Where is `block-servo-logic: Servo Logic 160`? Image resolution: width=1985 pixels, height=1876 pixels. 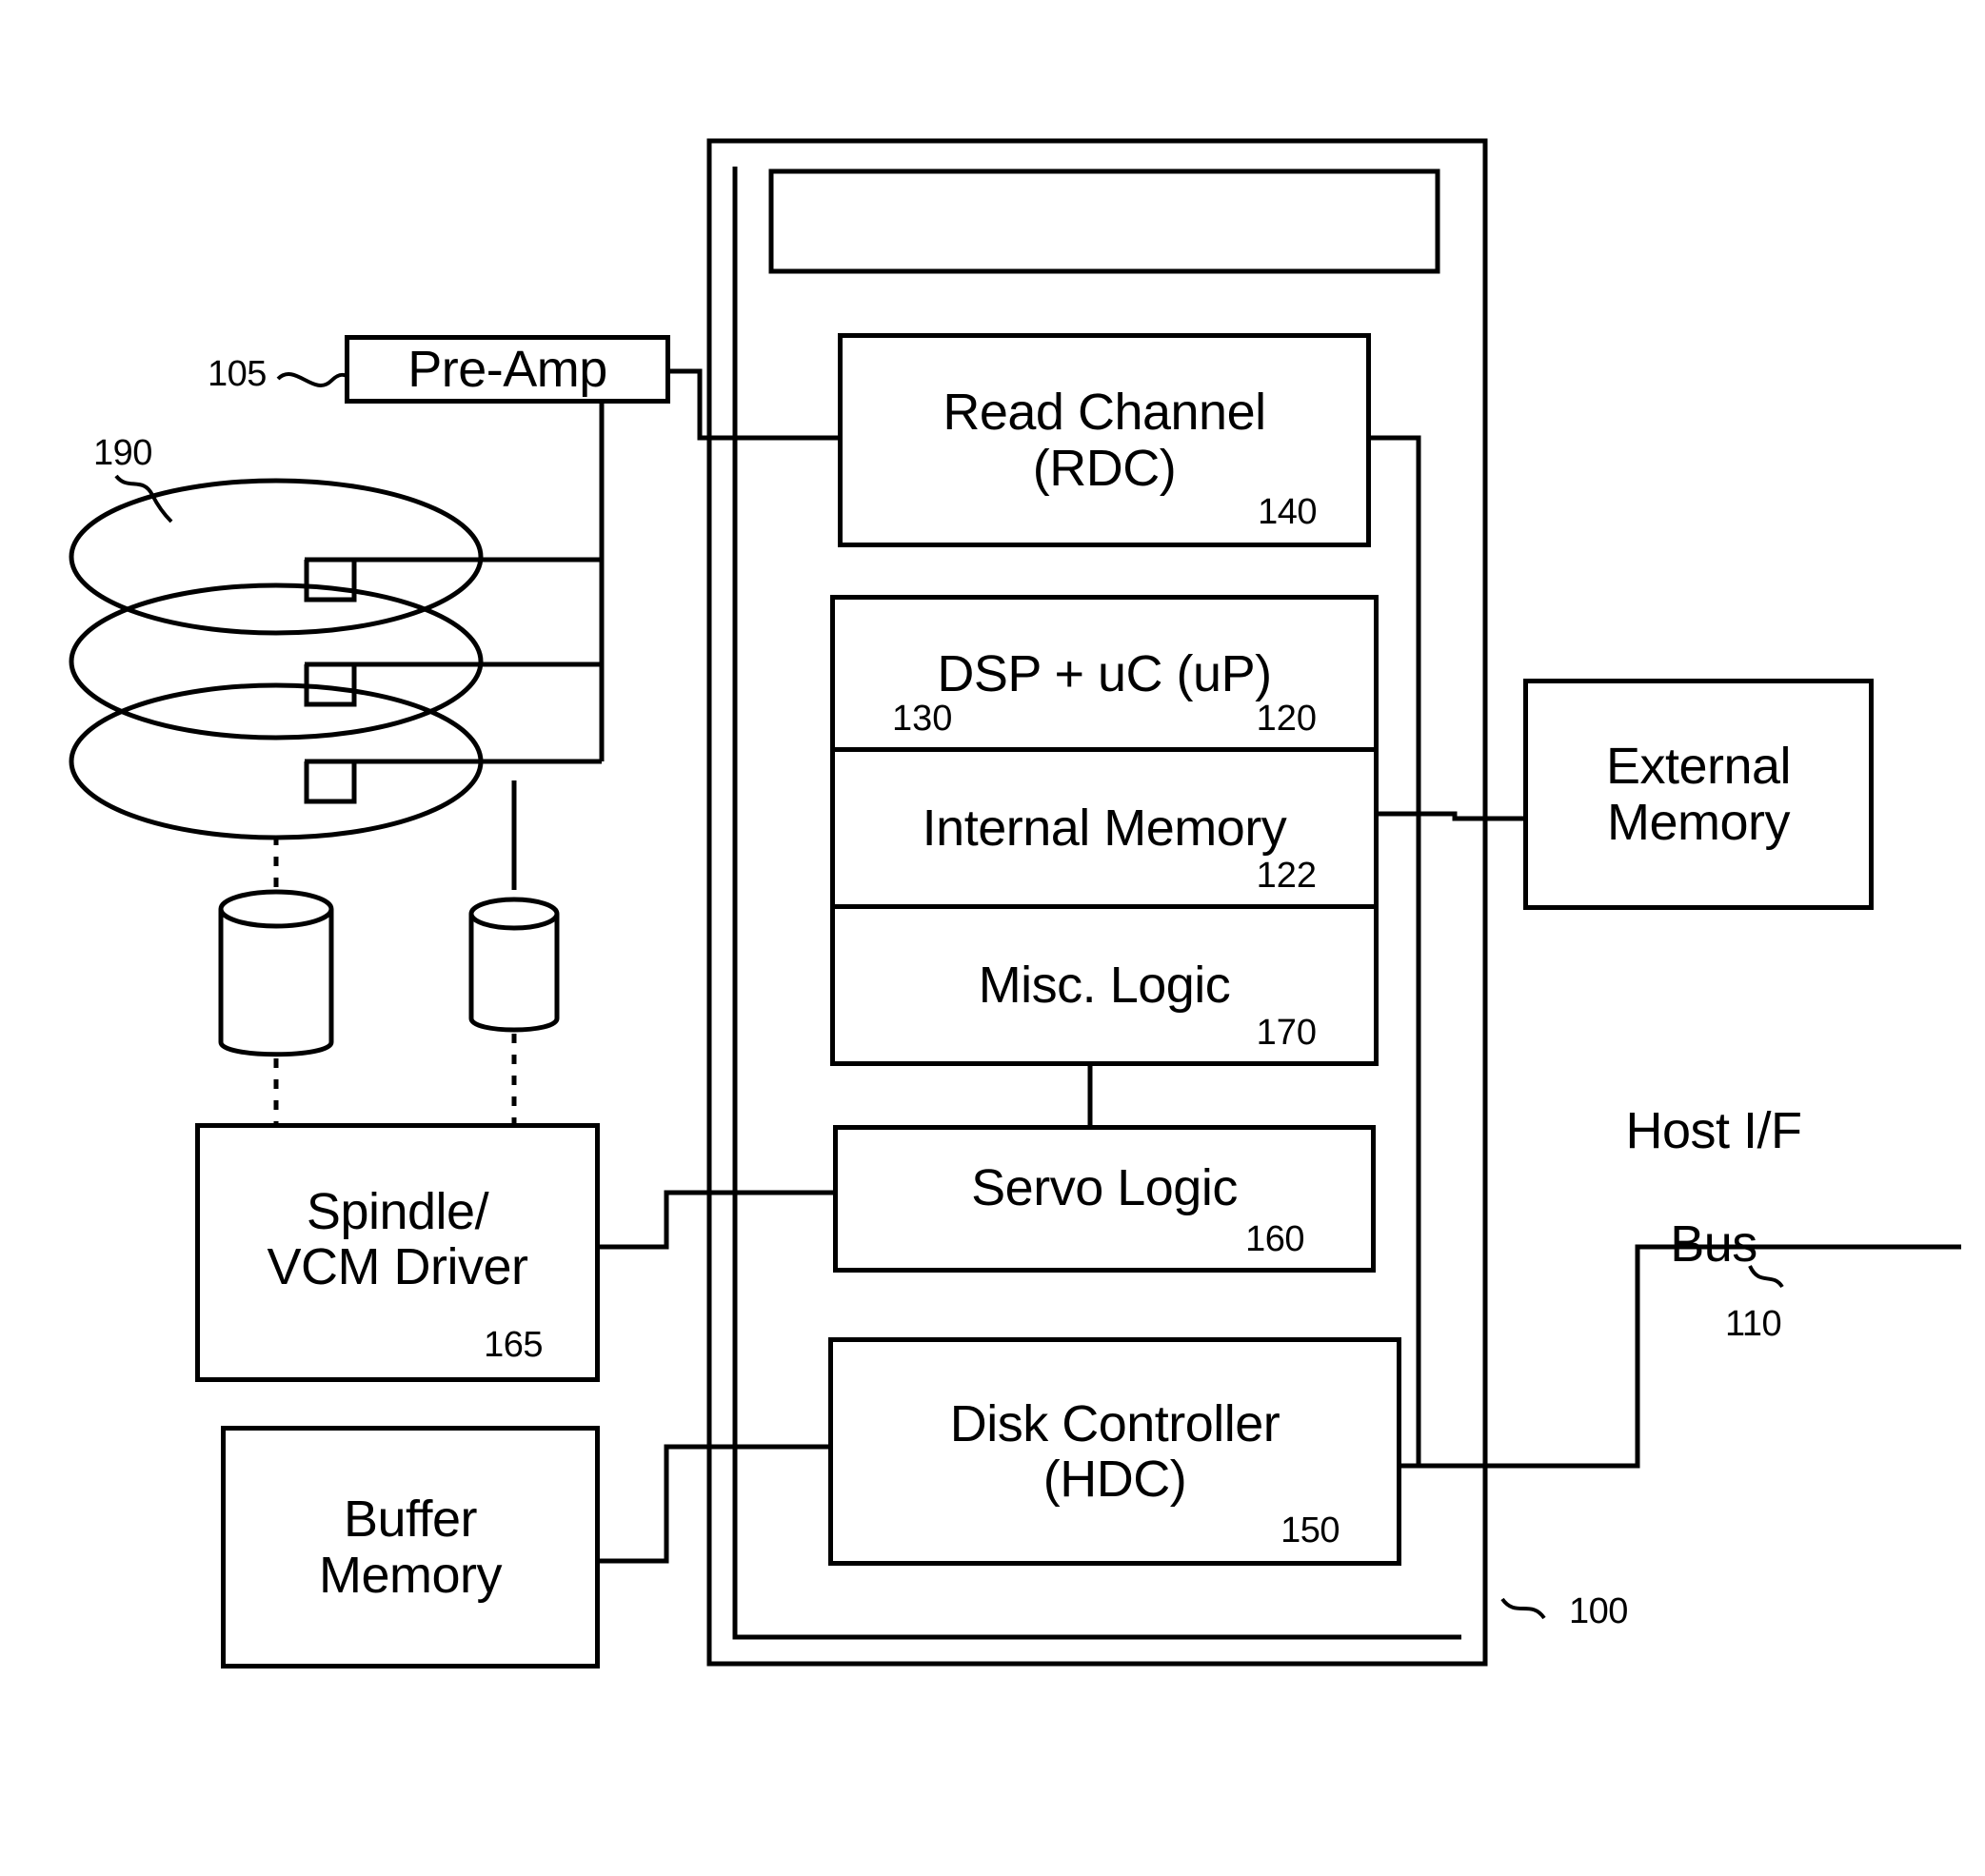
block-servo-logic: Servo Logic 160 is located at coordinates (1104, 1199).